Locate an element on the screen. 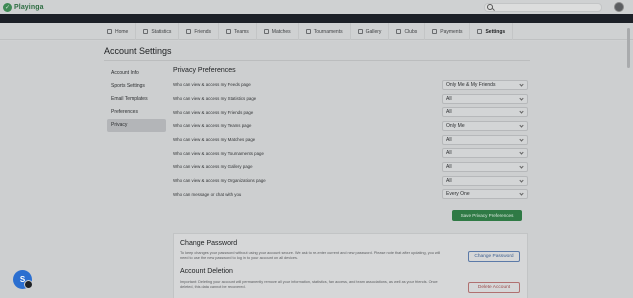 This screenshot has height=298, width=633. privacy-select-value: Every One is located at coordinates (458, 194).